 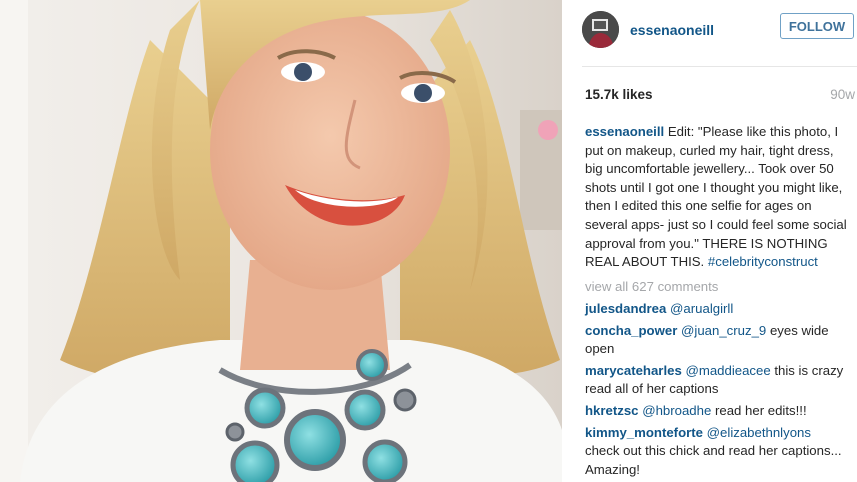 What do you see at coordinates (624, 131) in the screenshot?
I see `caption-username: essenaoneill` at bounding box center [624, 131].